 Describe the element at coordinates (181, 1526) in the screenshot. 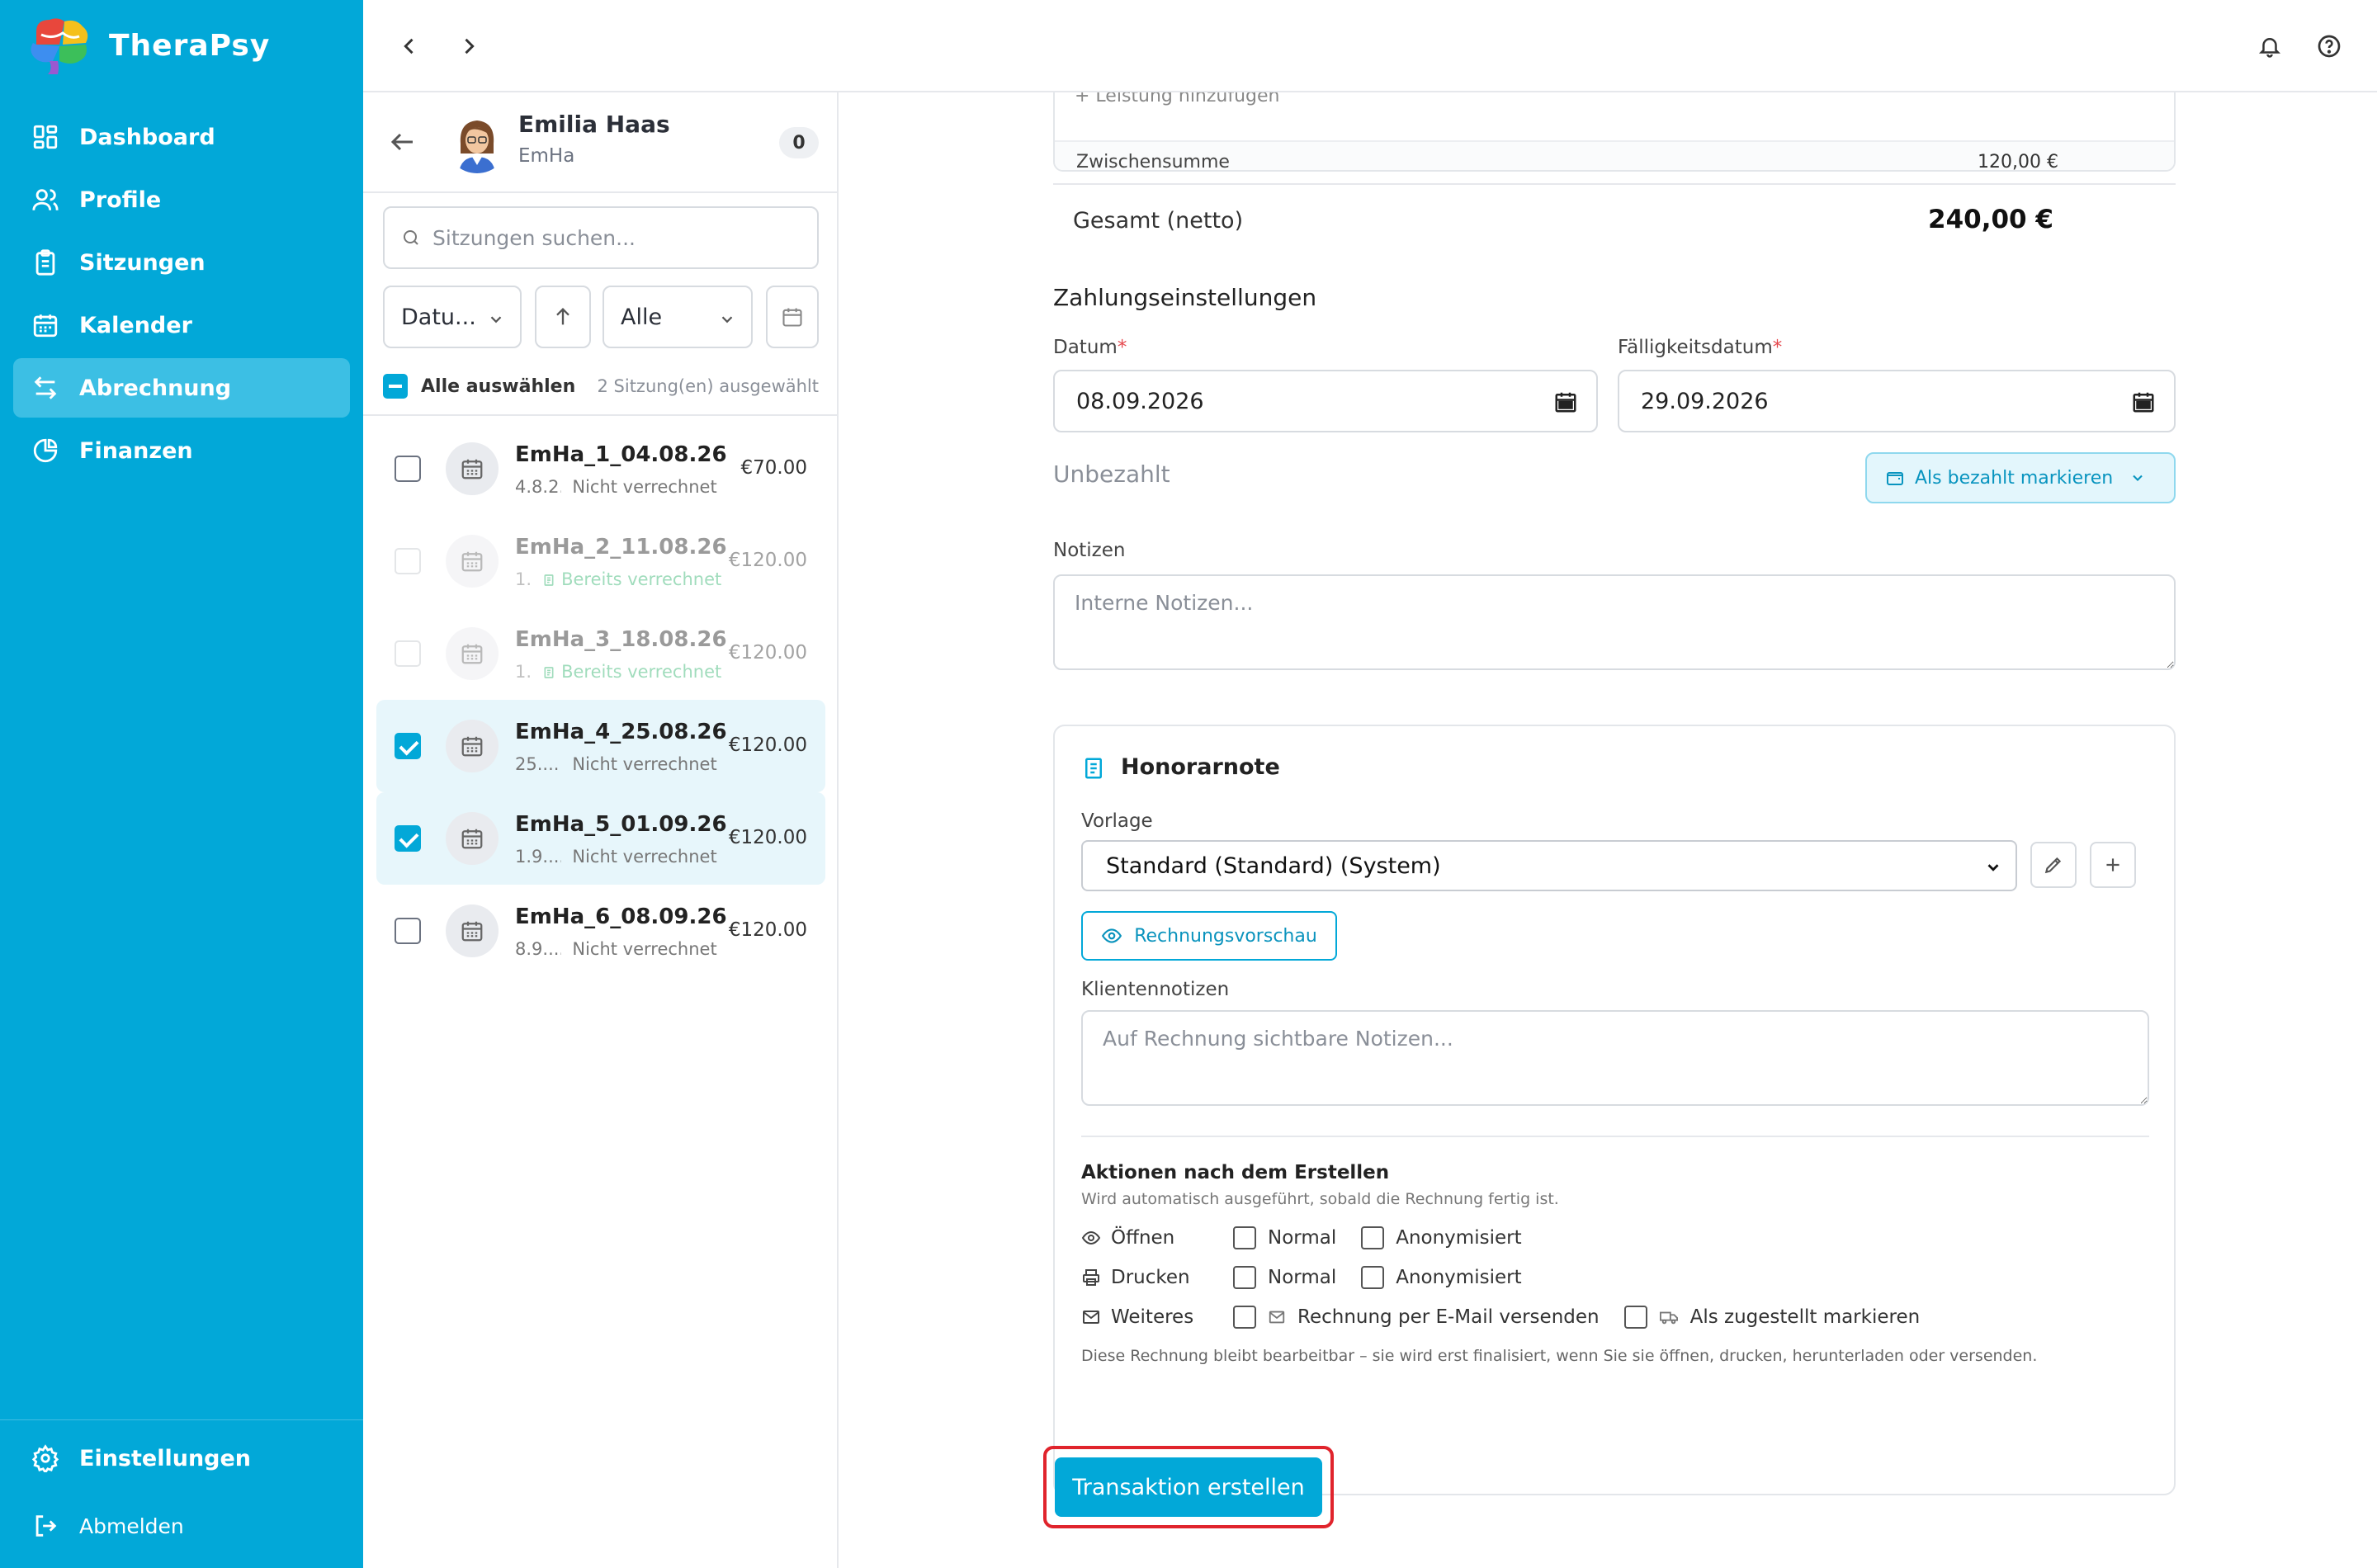

I see `sidebar-item-logout: Abmelden` at that location.